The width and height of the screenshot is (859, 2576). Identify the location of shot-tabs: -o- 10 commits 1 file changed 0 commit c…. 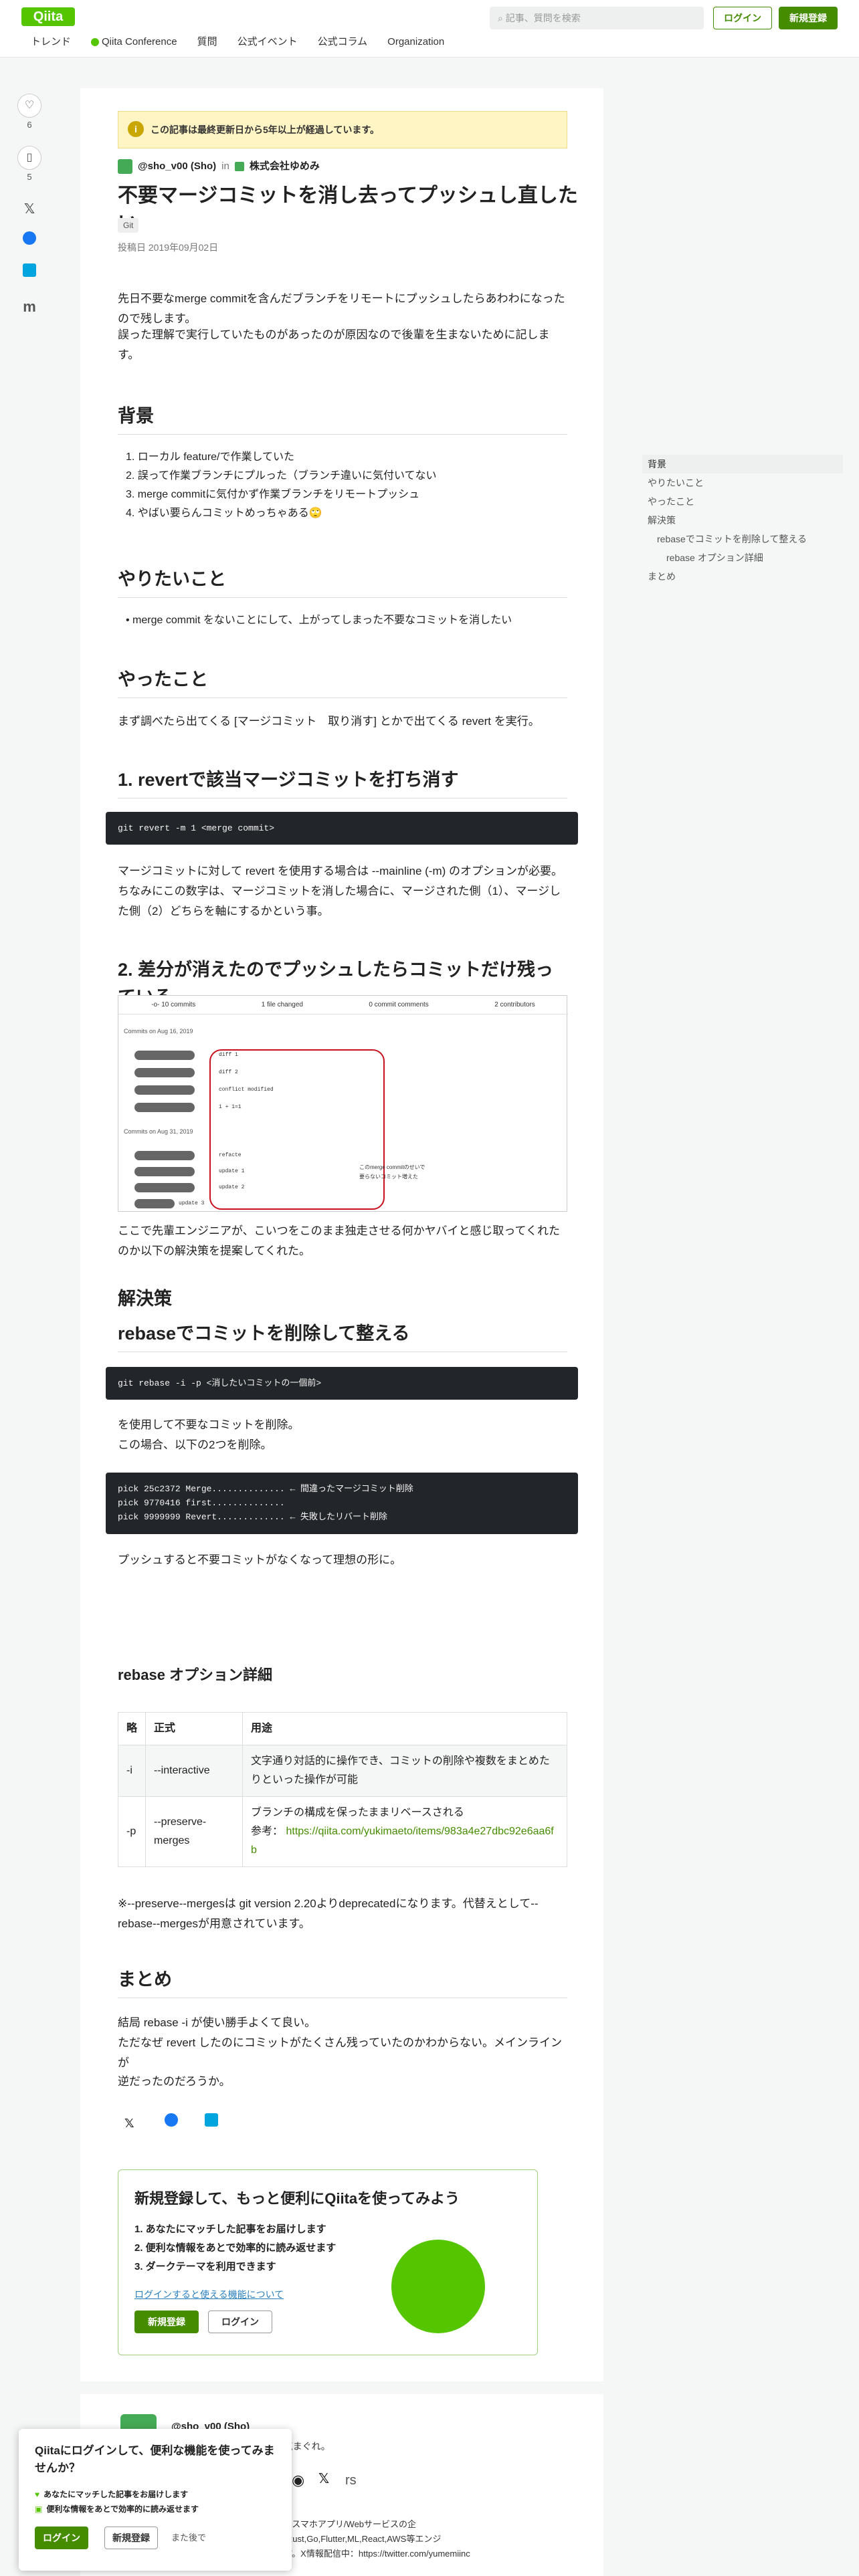
(343, 1005).